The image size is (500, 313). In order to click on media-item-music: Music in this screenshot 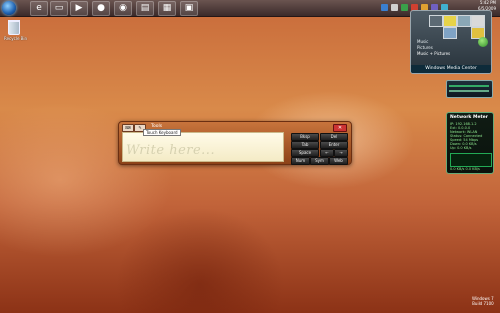, I will do `click(422, 41)`.